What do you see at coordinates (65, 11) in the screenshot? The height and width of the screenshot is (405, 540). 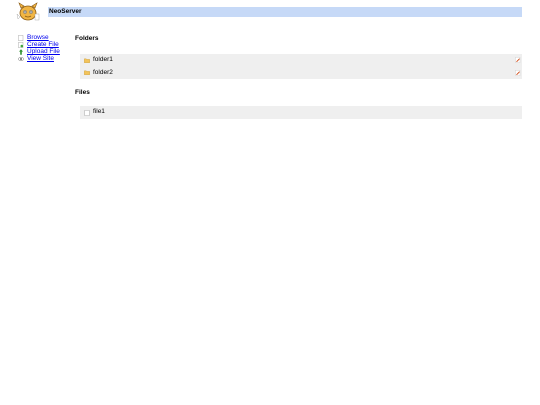 I see `app-title: NeoServer` at bounding box center [65, 11].